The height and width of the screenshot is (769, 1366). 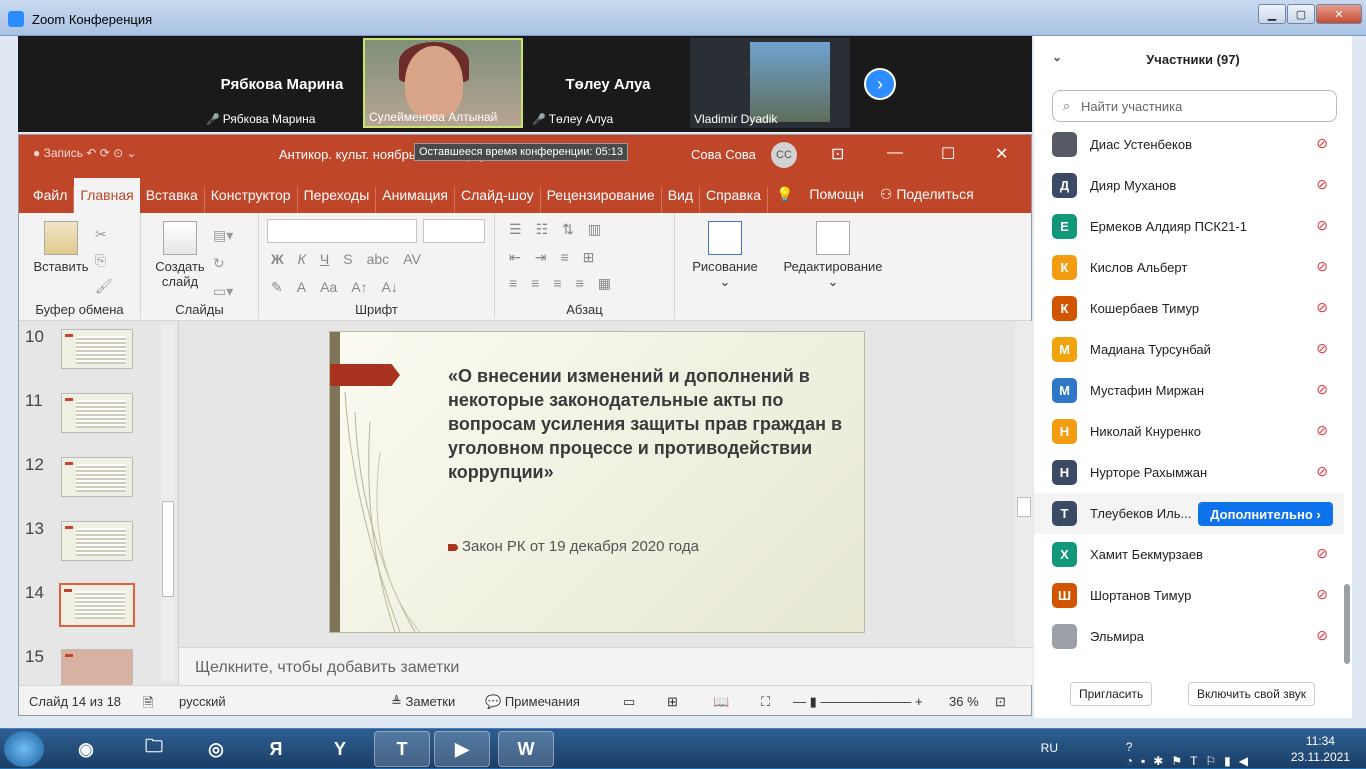 What do you see at coordinates (337, 200) in the screenshot?
I see `tab-transitions: Переходы` at bounding box center [337, 200].